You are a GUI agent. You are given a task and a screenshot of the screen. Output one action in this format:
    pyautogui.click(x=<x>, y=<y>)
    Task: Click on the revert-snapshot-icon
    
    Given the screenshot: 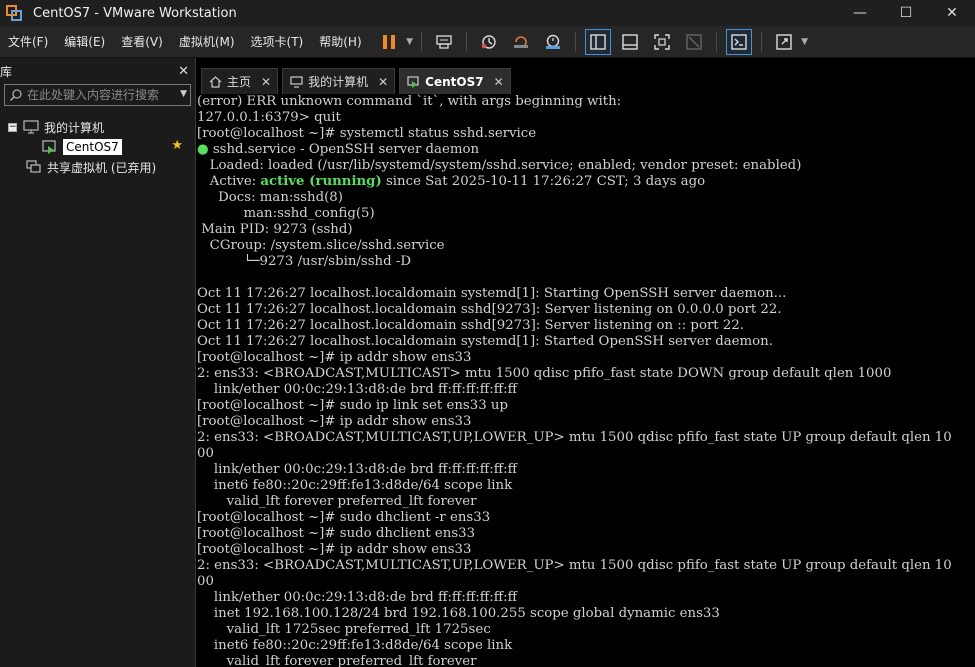 What is the action you would take?
    pyautogui.click(x=520, y=41)
    